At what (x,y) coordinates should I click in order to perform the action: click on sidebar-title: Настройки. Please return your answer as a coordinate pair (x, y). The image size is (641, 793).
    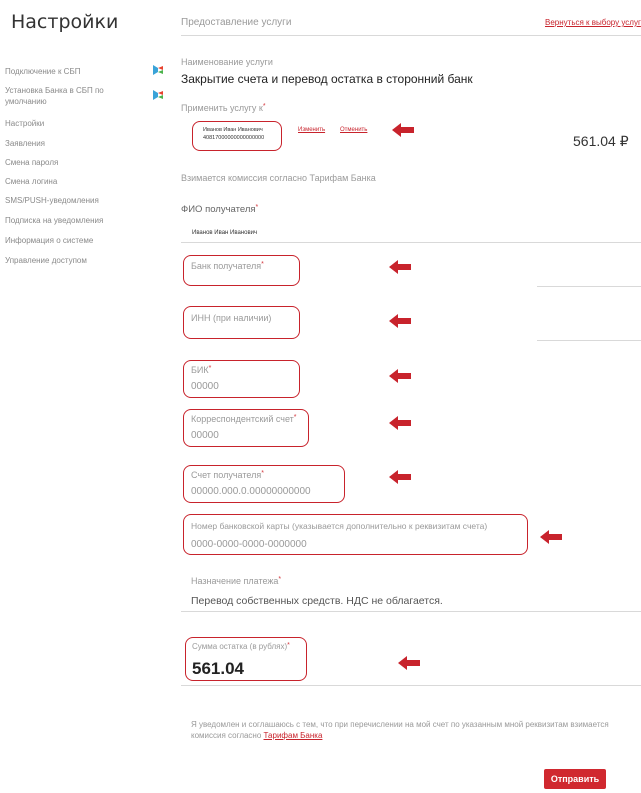
    Looking at the image, I should click on (65, 22).